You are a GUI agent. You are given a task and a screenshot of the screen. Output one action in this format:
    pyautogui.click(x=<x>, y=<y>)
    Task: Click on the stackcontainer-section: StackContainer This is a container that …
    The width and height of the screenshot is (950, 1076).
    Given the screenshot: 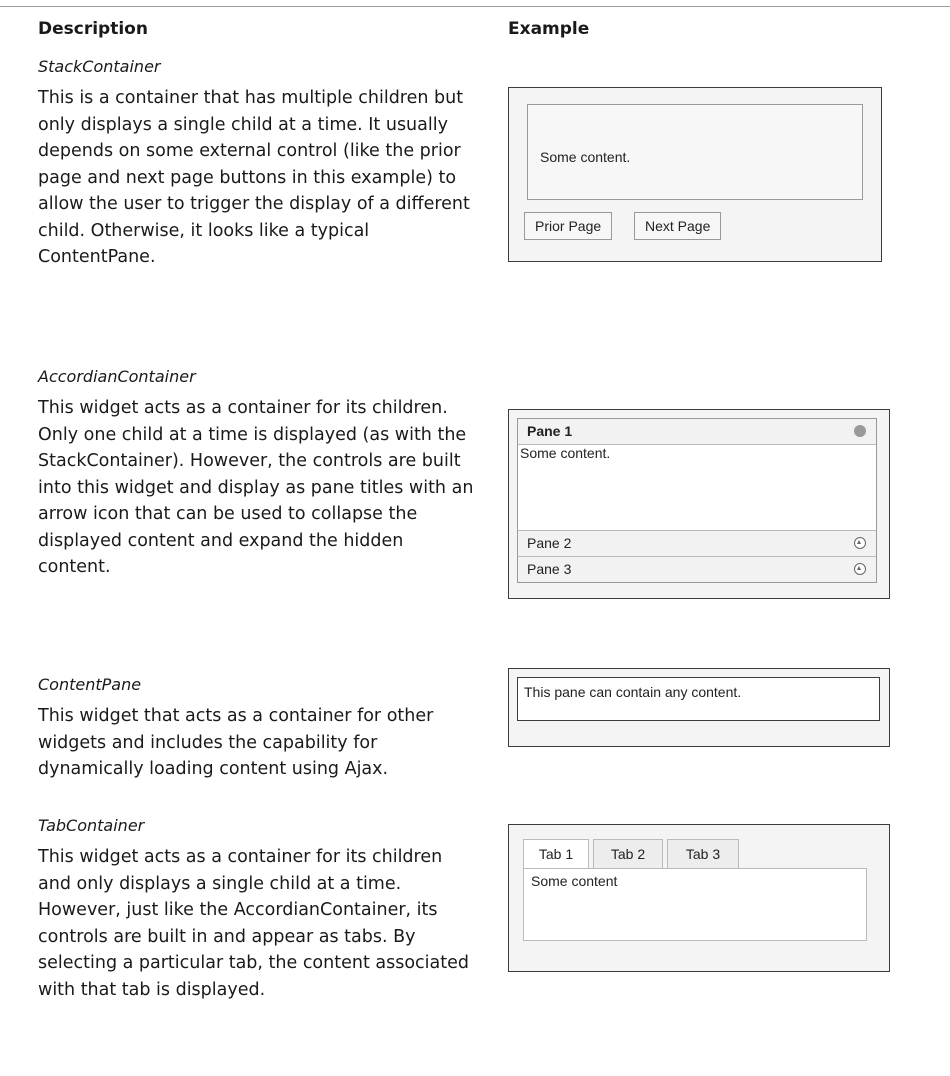 What is the action you would take?
    pyautogui.click(x=258, y=164)
    